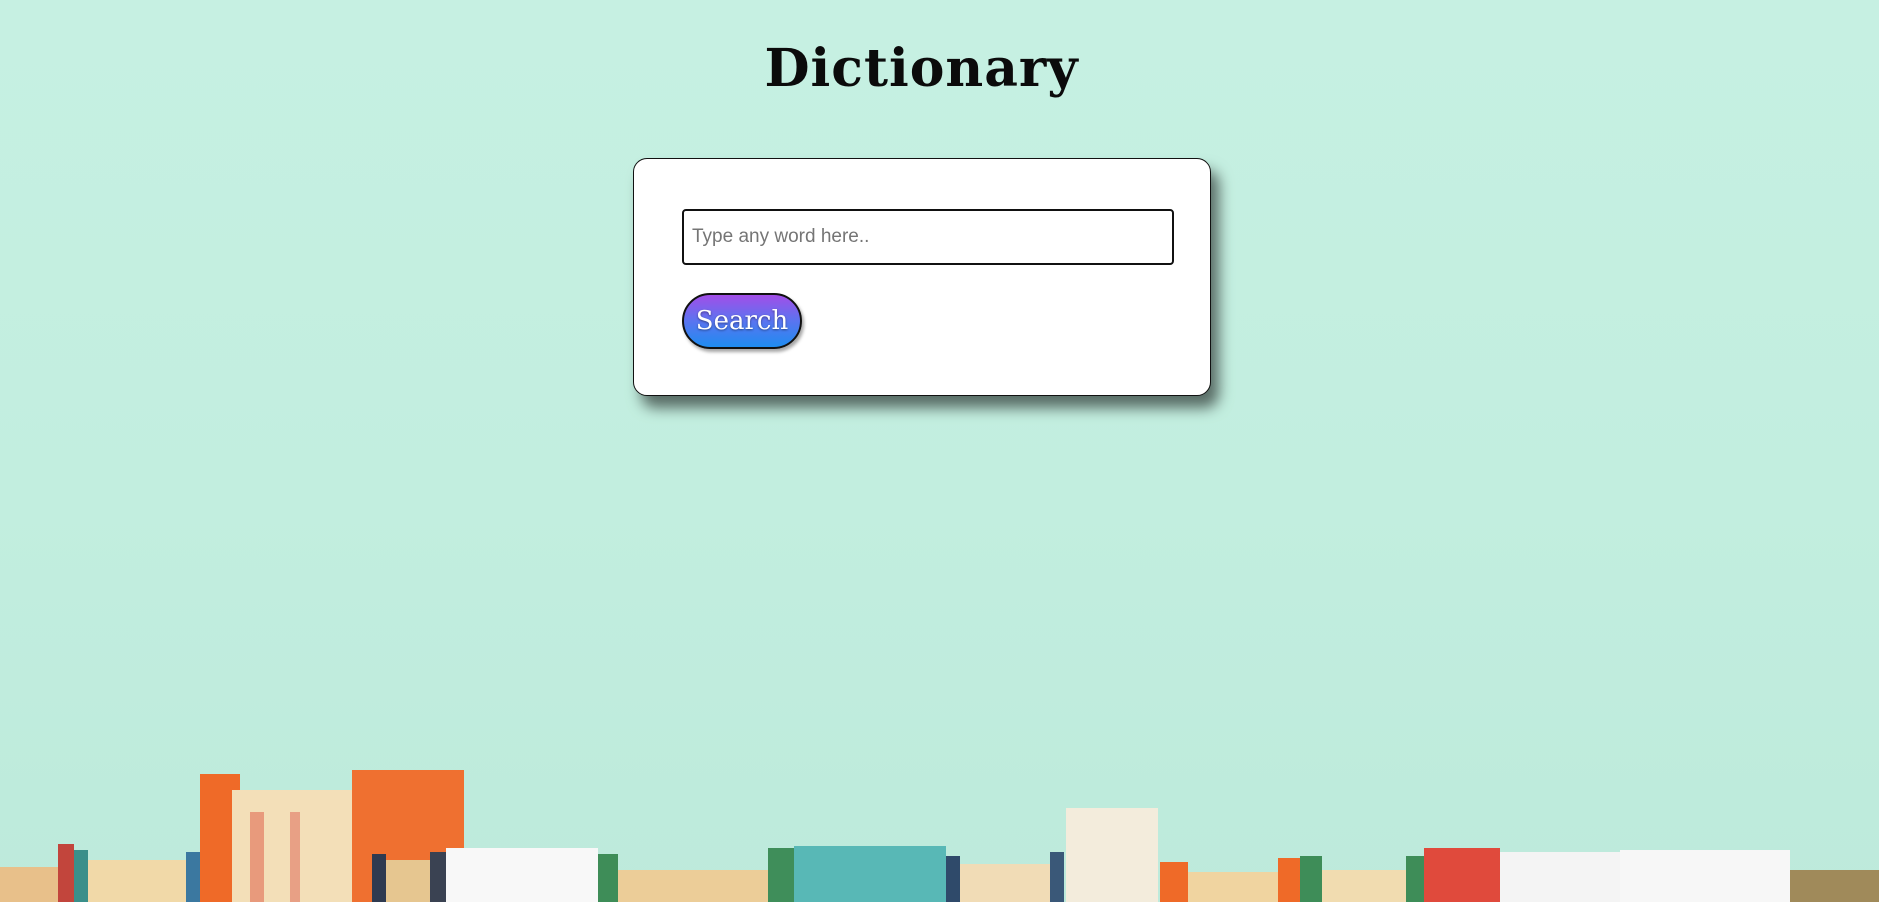 This screenshot has width=1879, height=902. What do you see at coordinates (921, 68) in the screenshot?
I see `page-title: Dictionary` at bounding box center [921, 68].